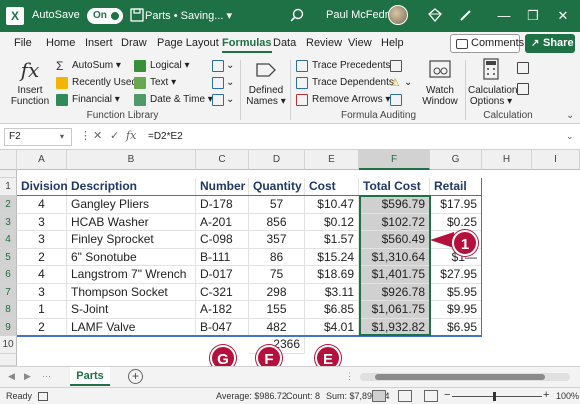 Image resolution: width=580 pixels, height=404 pixels. Describe the element at coordinates (60, 43) in the screenshot. I see `tab-home: Home` at that location.